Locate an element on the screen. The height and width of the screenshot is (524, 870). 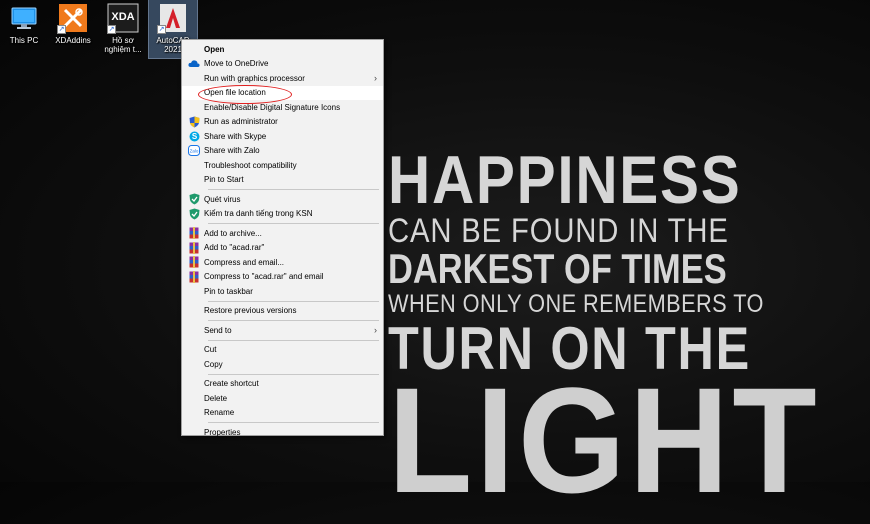
menu-item-troubleshoot-compatibility: Troubleshoot compatibility is located at coordinates (282, 165).